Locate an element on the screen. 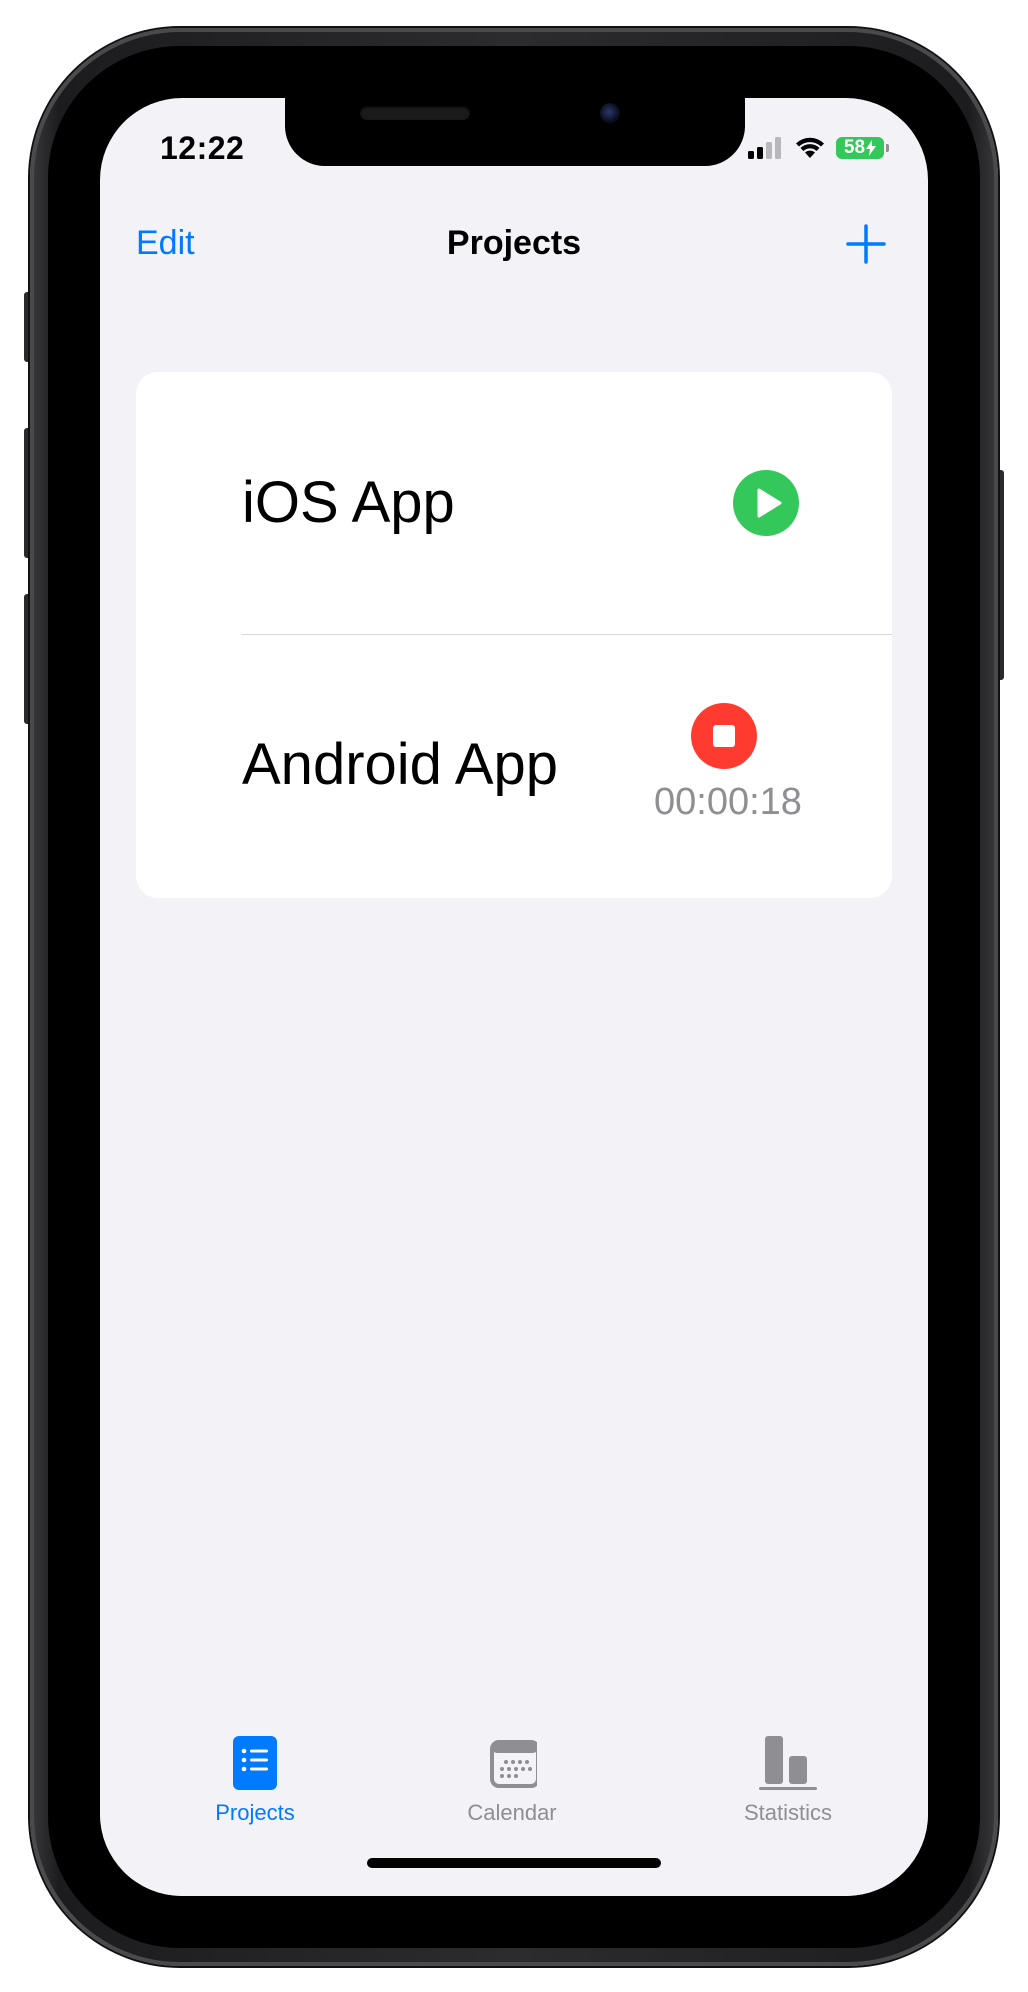  charging-bolt-icon is located at coordinates (871, 148).